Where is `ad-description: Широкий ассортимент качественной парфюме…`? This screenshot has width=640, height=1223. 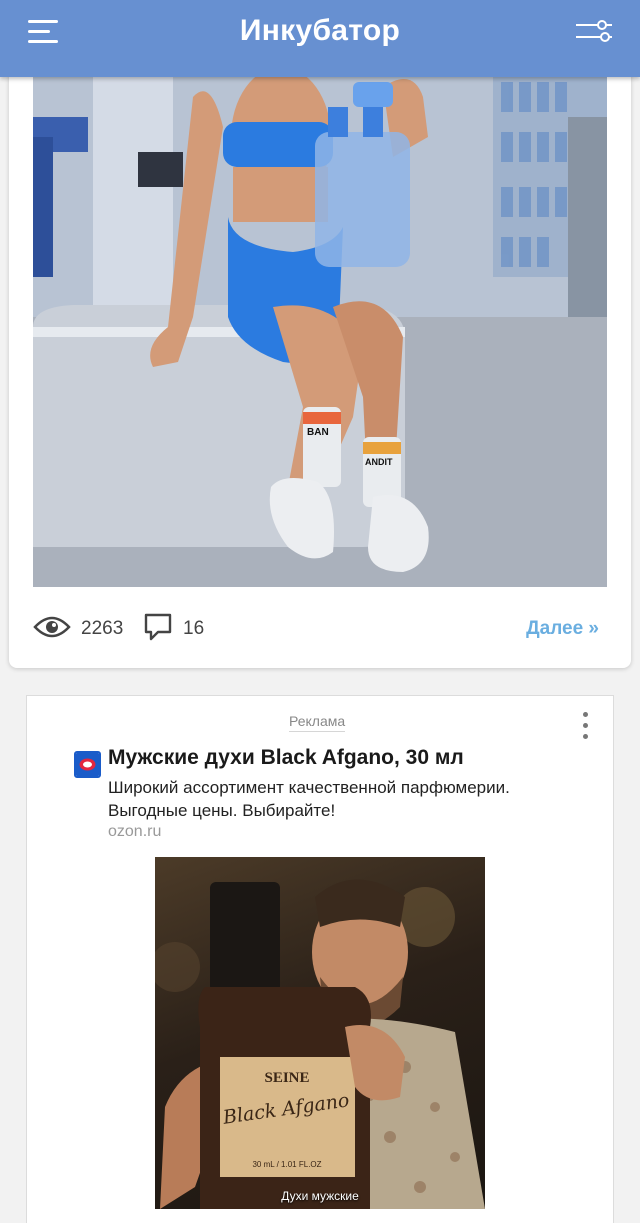
ad-description: Широкий ассортимент качественной парфюме… is located at coordinates (309, 799).